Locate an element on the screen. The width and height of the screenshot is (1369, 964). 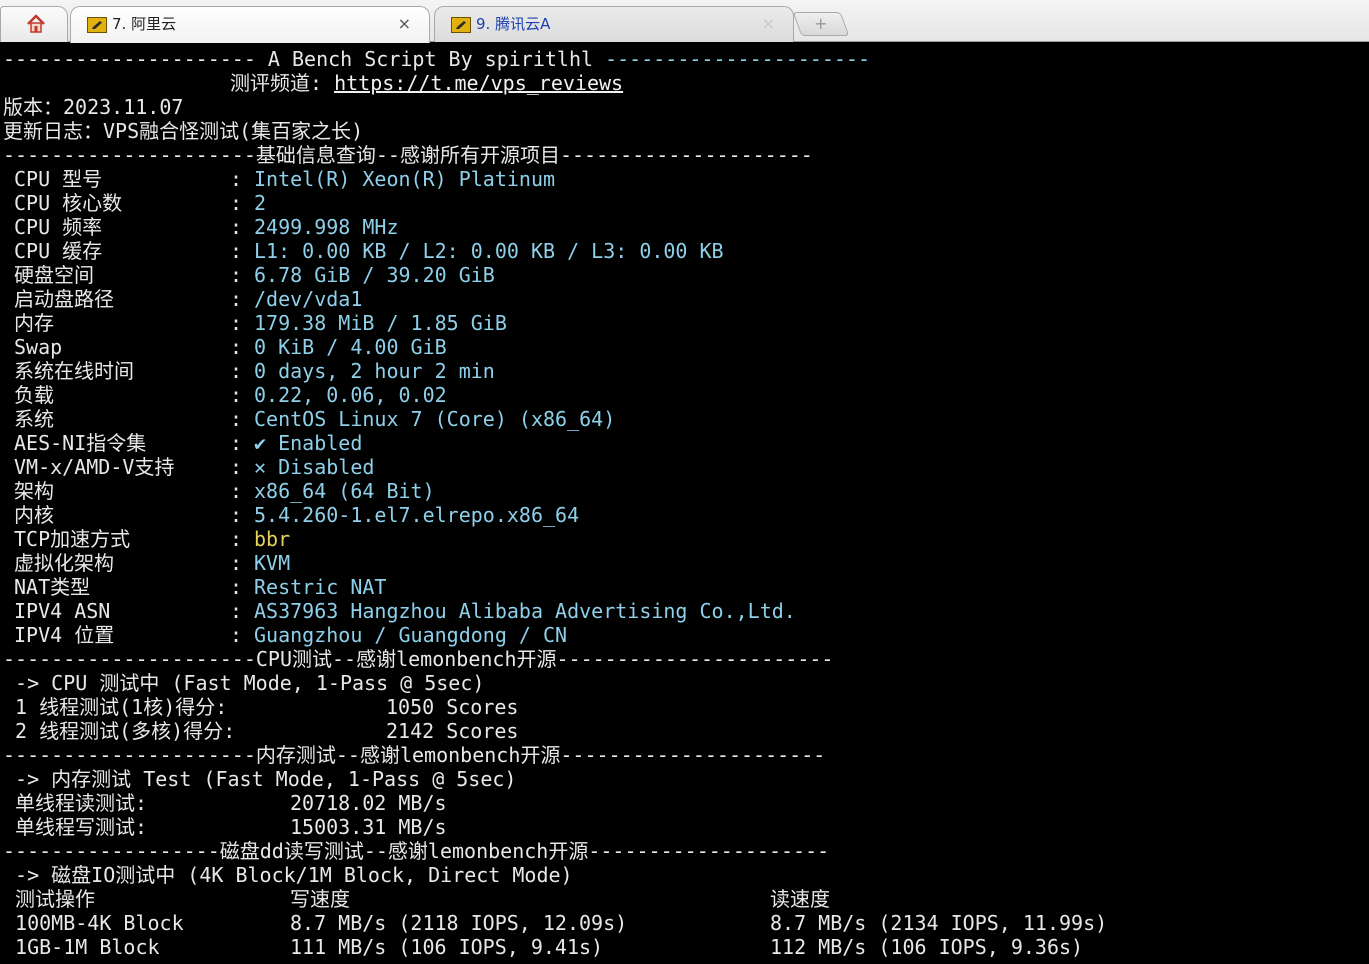
disk-header-write: 写速度 is located at coordinates (320, 899).